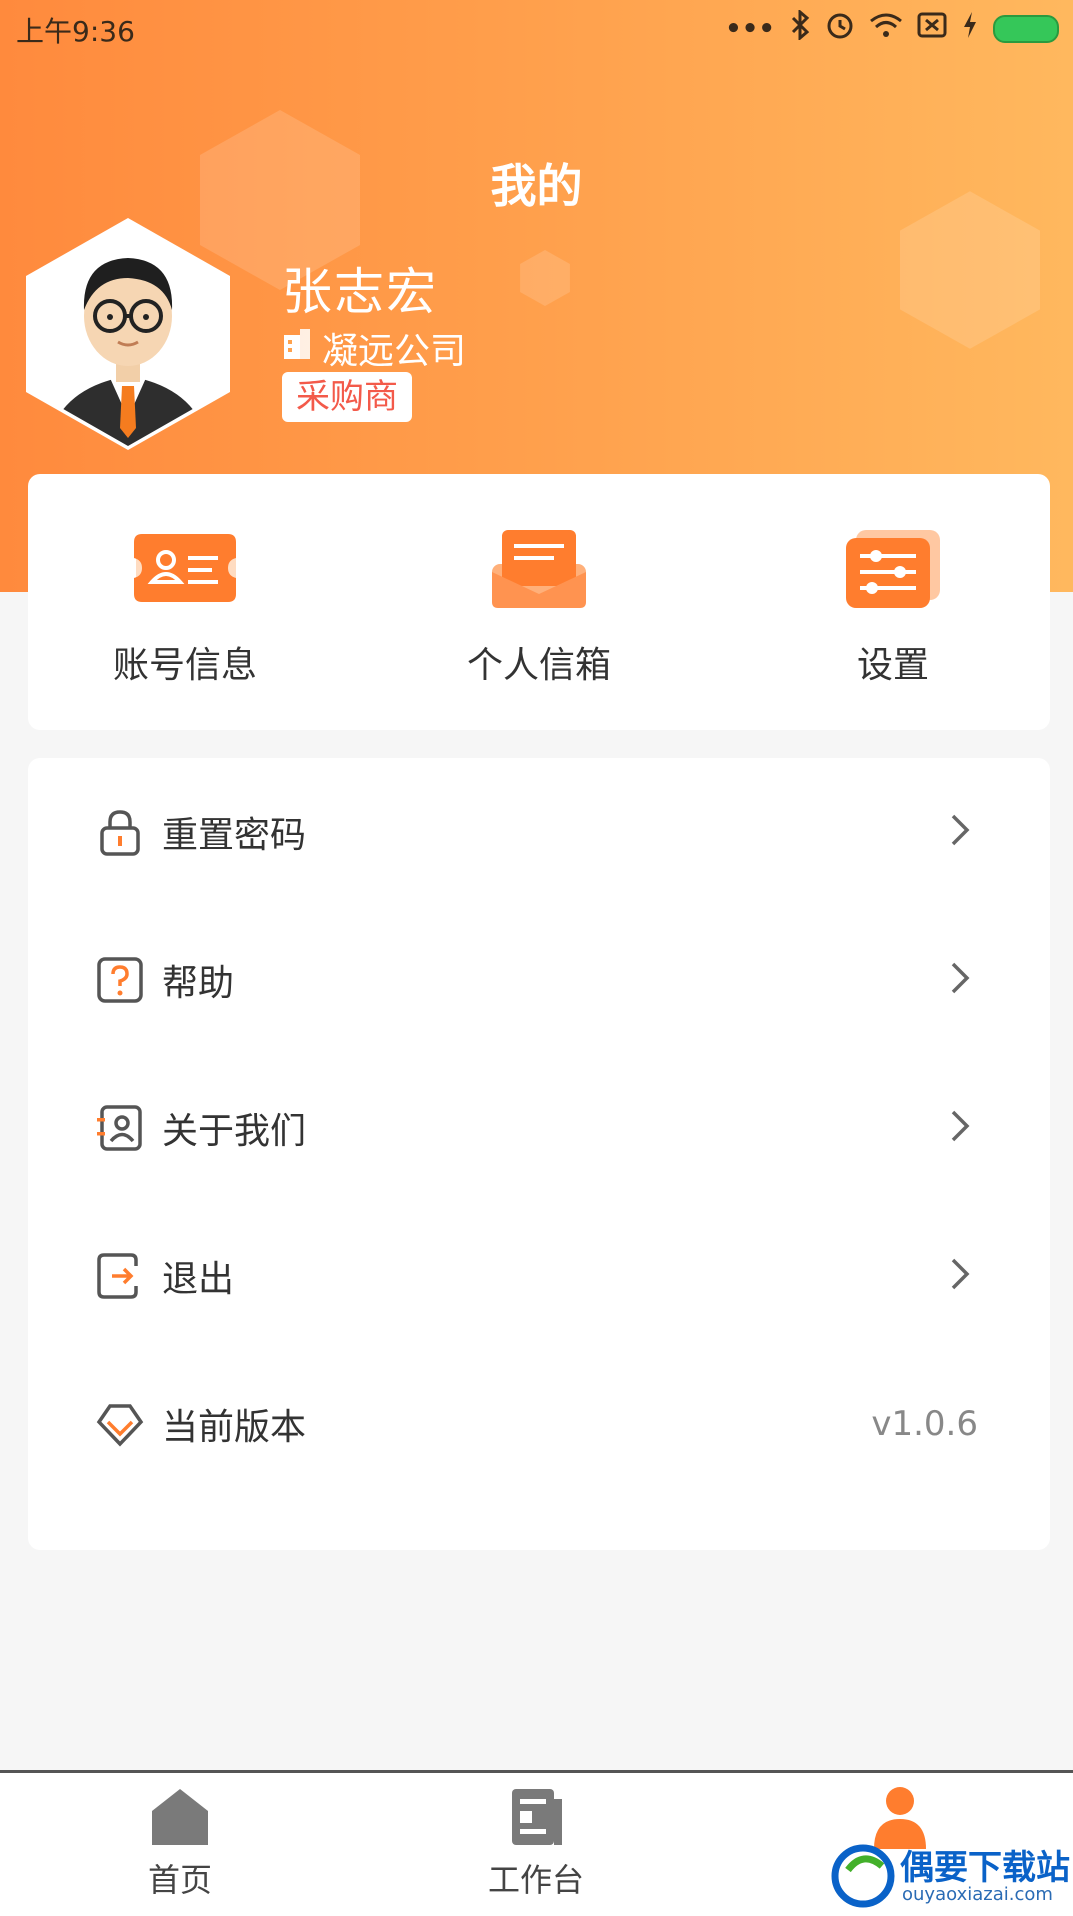 The image size is (1073, 1916). I want to click on contact-card-icon, so click(120, 1128).